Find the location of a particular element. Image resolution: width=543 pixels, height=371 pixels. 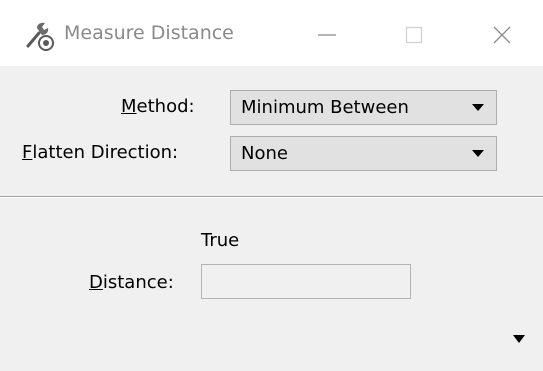

distance-field is located at coordinates (306, 281).